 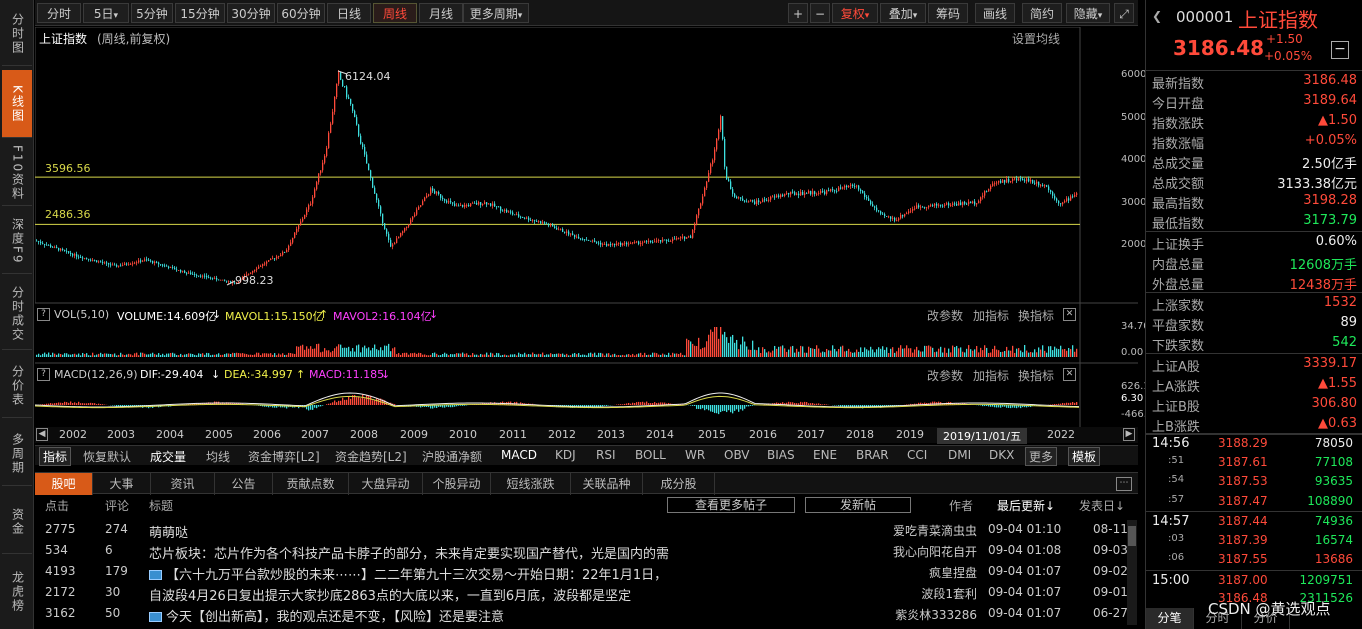 What do you see at coordinates (531, 484) in the screenshot?
I see `tab-short-term: 短线涨跌` at bounding box center [531, 484].